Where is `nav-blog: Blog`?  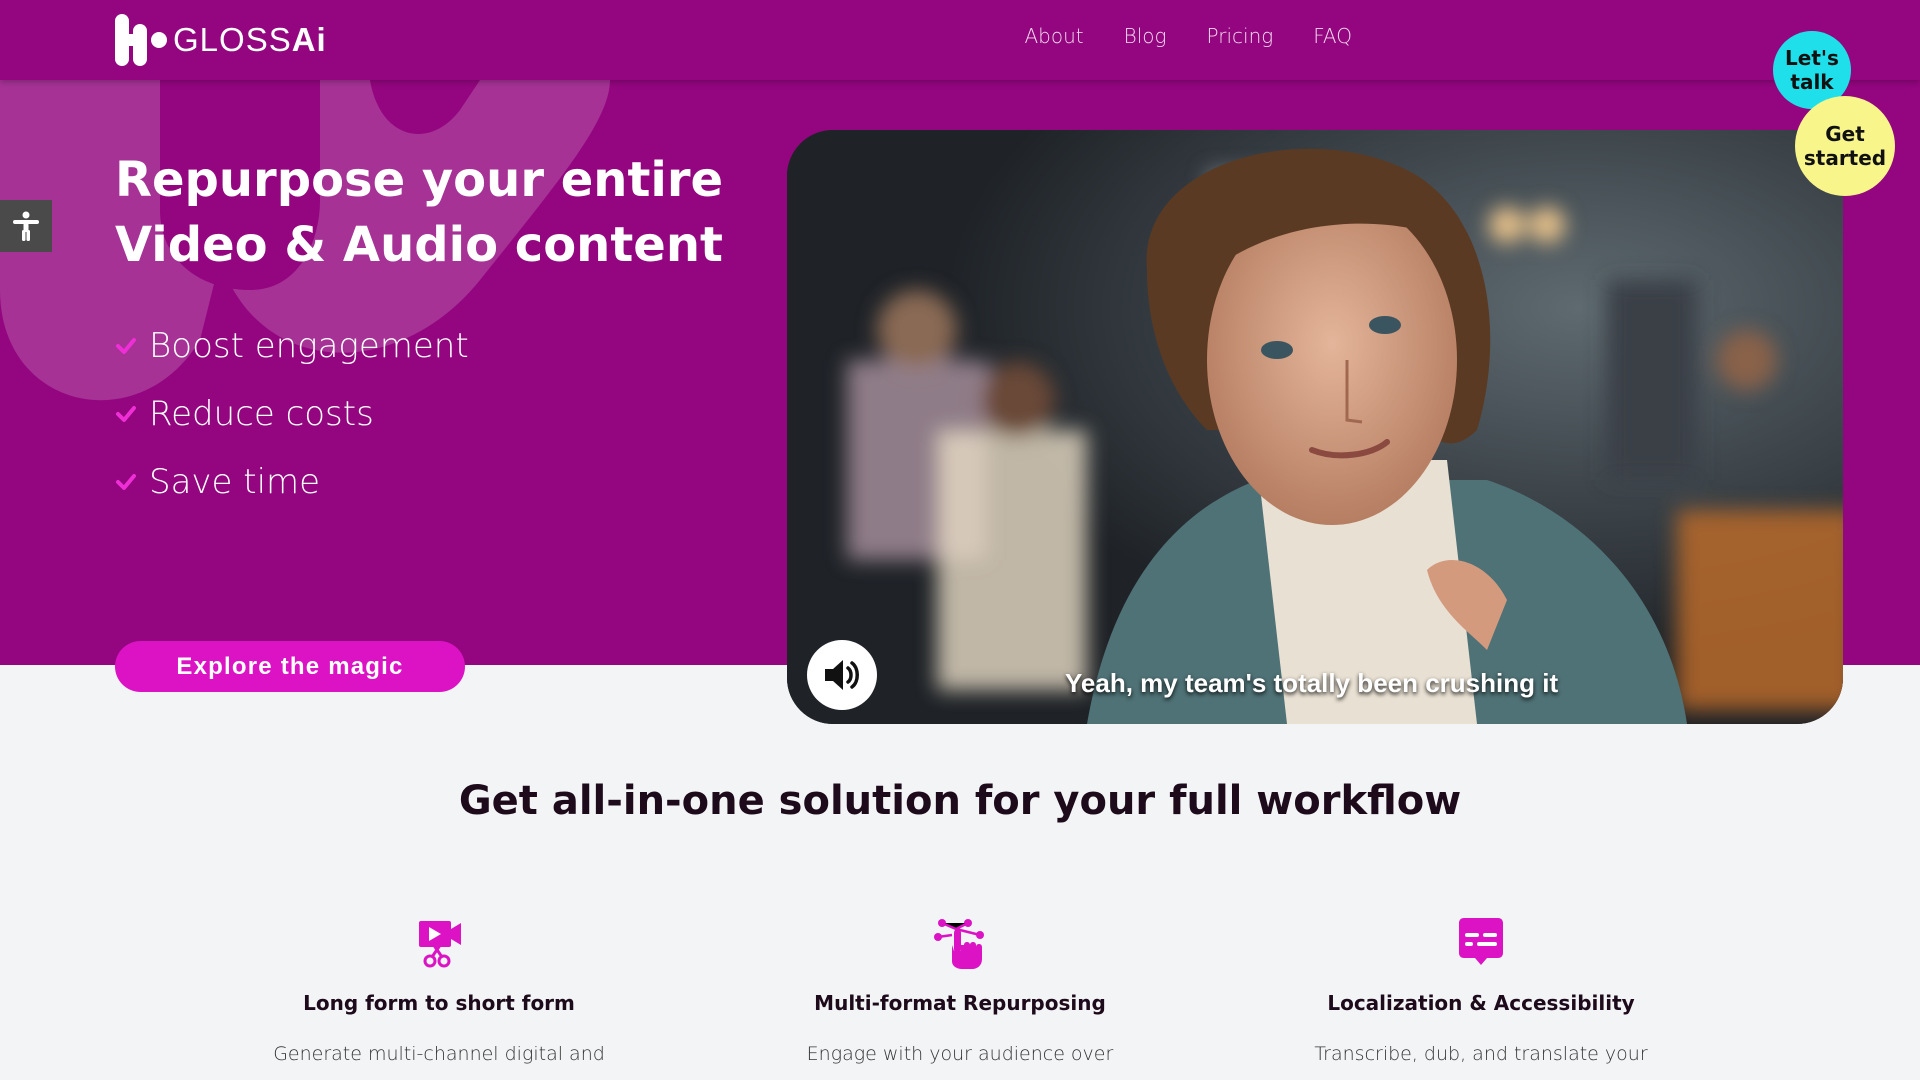
nav-blog: Blog is located at coordinates (1145, 36).